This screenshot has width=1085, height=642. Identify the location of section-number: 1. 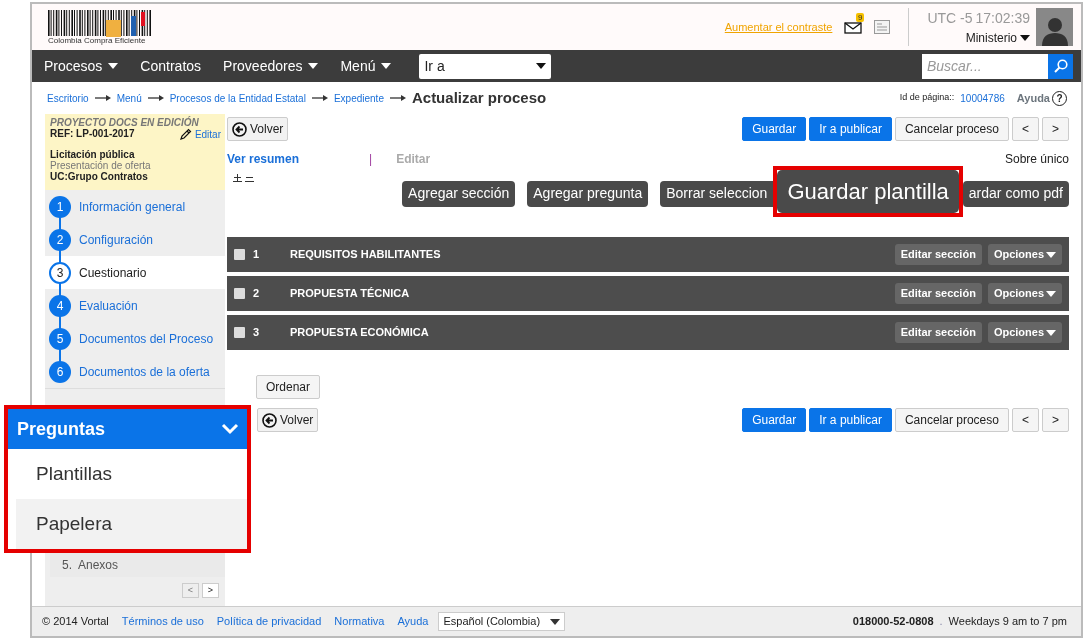
(257, 255).